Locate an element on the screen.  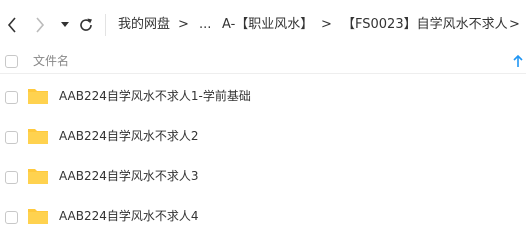
column-header-filename: 文件名 is located at coordinates (51, 61).